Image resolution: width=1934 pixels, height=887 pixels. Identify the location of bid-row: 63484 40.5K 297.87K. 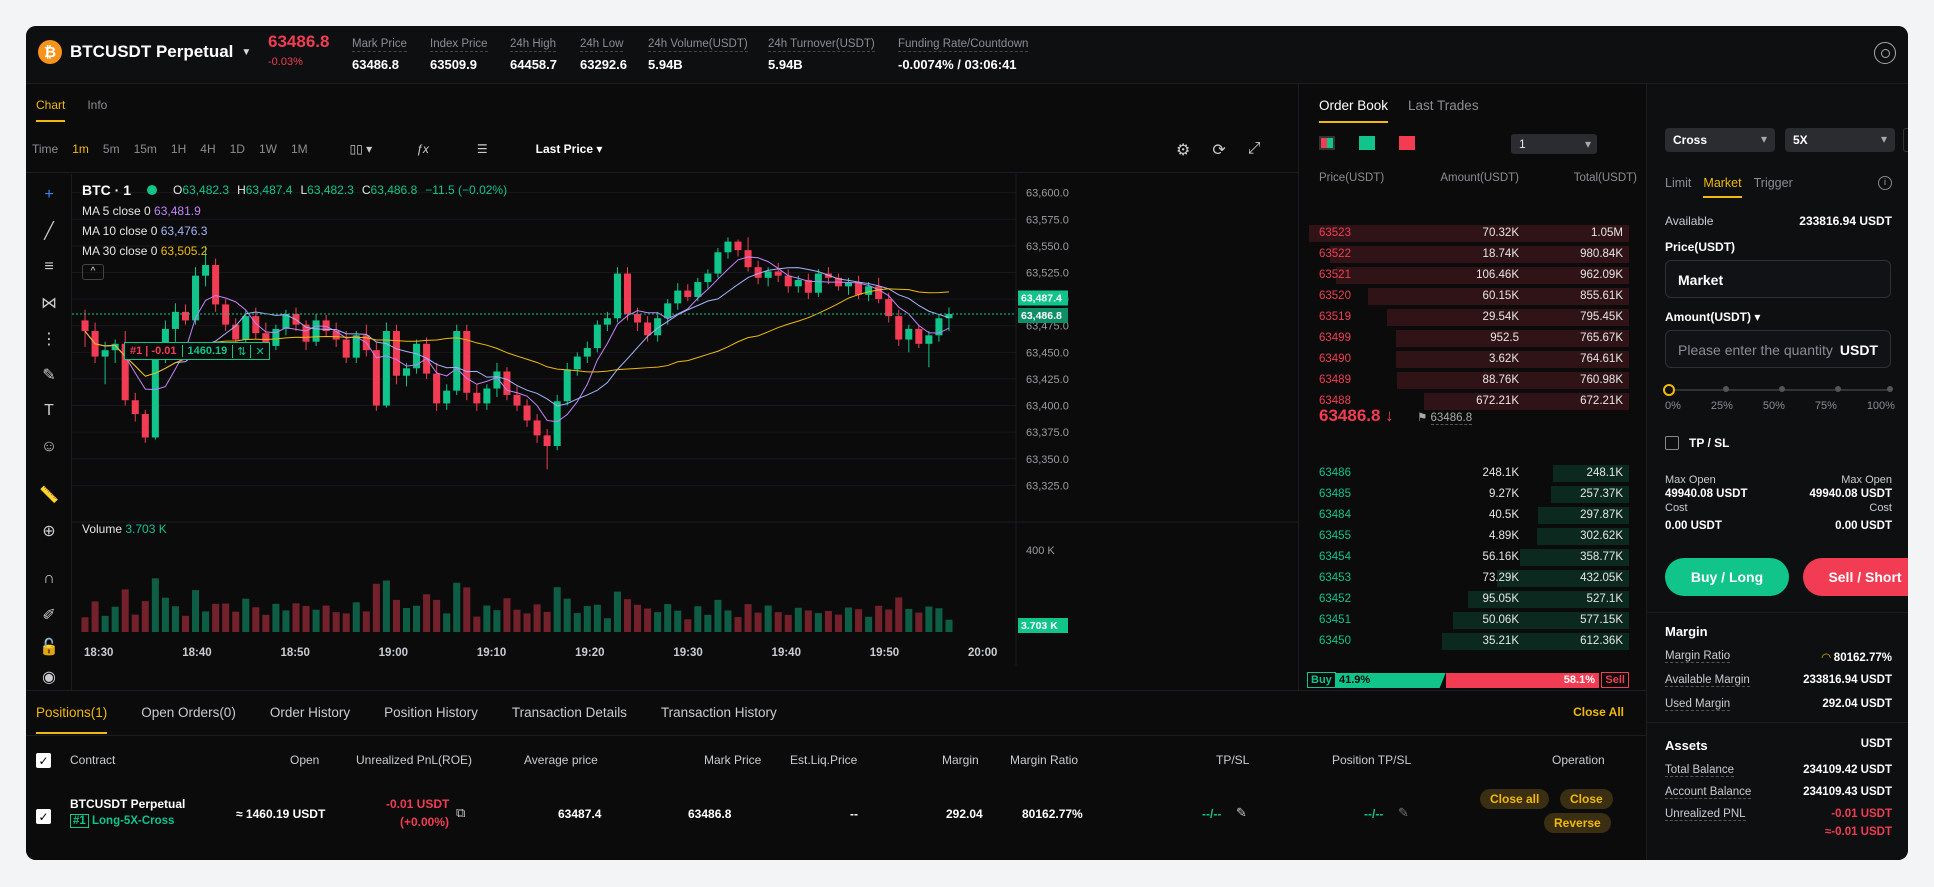
(1464, 515).